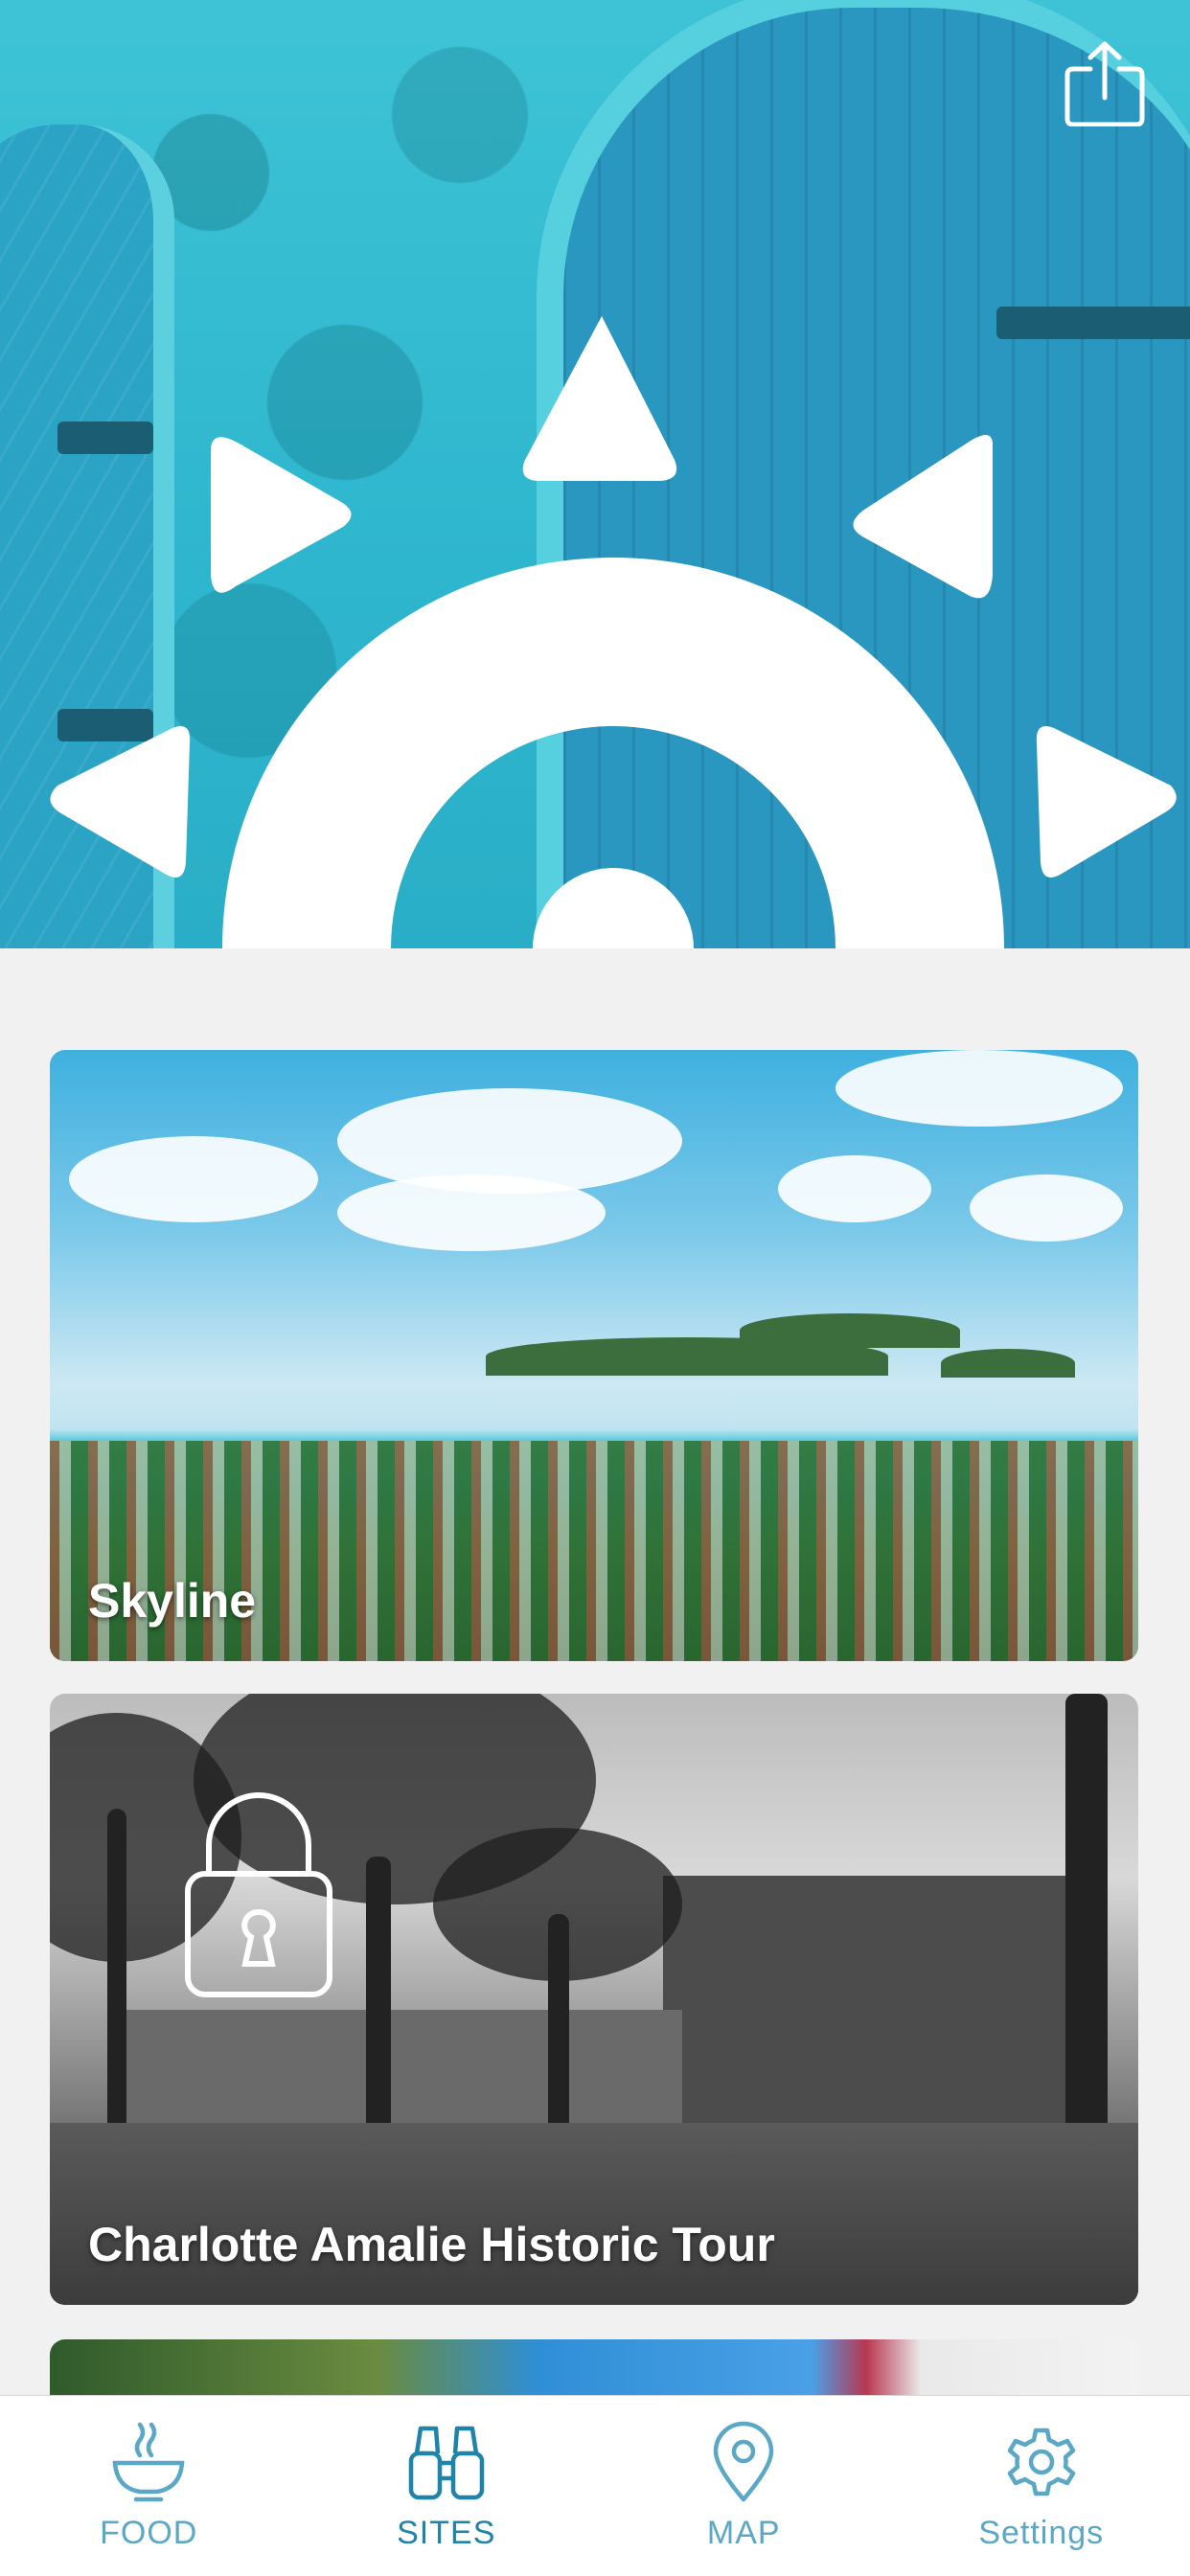 The height and width of the screenshot is (2576, 1190). What do you see at coordinates (258, 1893) in the screenshot?
I see `lock-icon` at bounding box center [258, 1893].